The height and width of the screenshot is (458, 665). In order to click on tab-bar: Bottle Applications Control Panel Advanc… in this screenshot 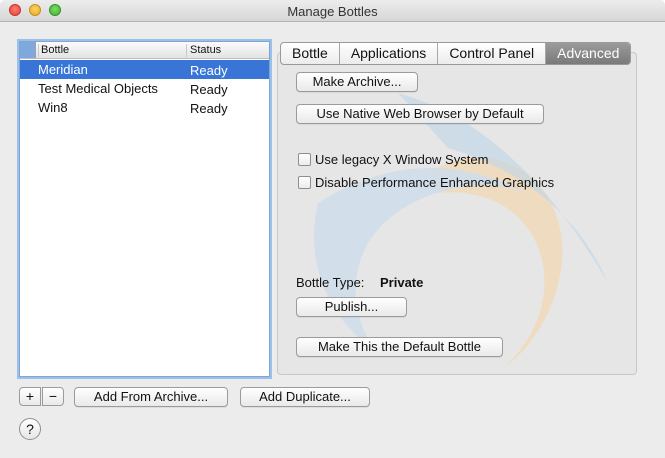, I will do `click(456, 53)`.